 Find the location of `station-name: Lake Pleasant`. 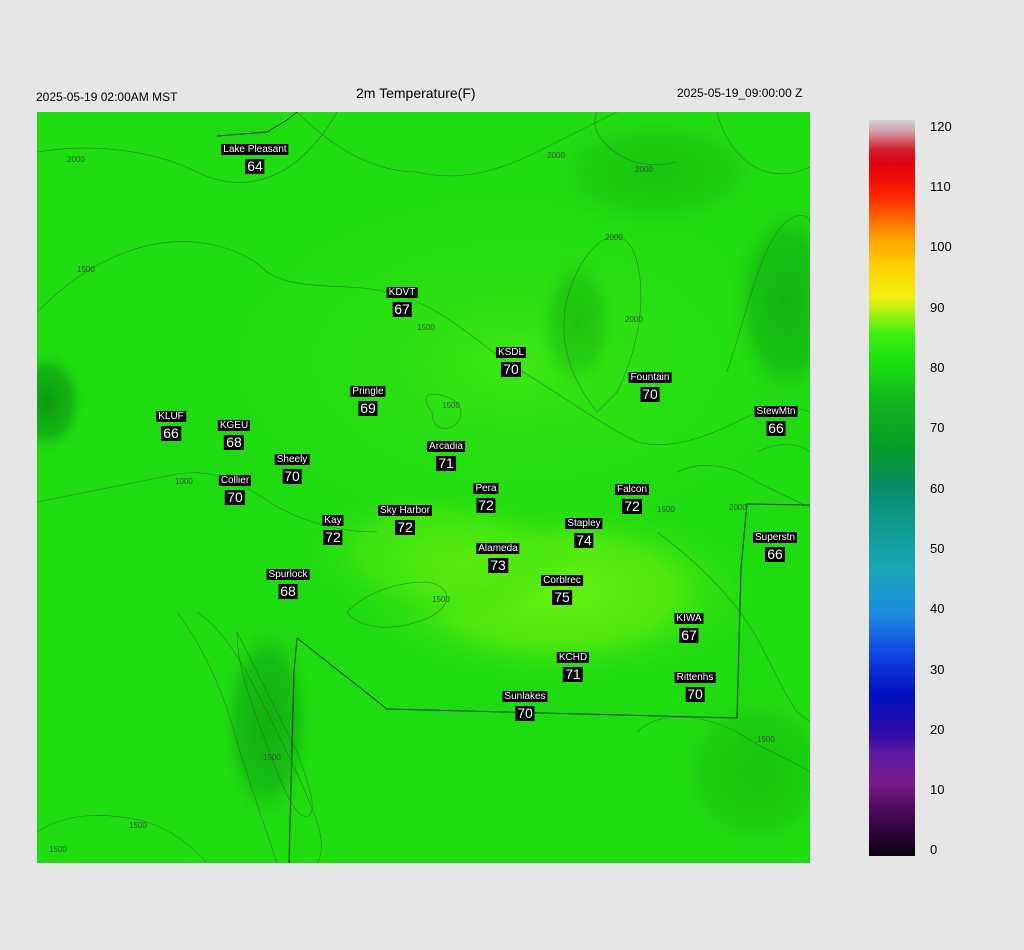

station-name: Lake Pleasant is located at coordinates (255, 149).